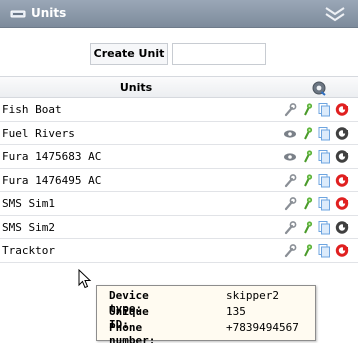 The width and height of the screenshot is (358, 343). What do you see at coordinates (179, 204) in the screenshot?
I see `table-row: SMS Sim1` at bounding box center [179, 204].